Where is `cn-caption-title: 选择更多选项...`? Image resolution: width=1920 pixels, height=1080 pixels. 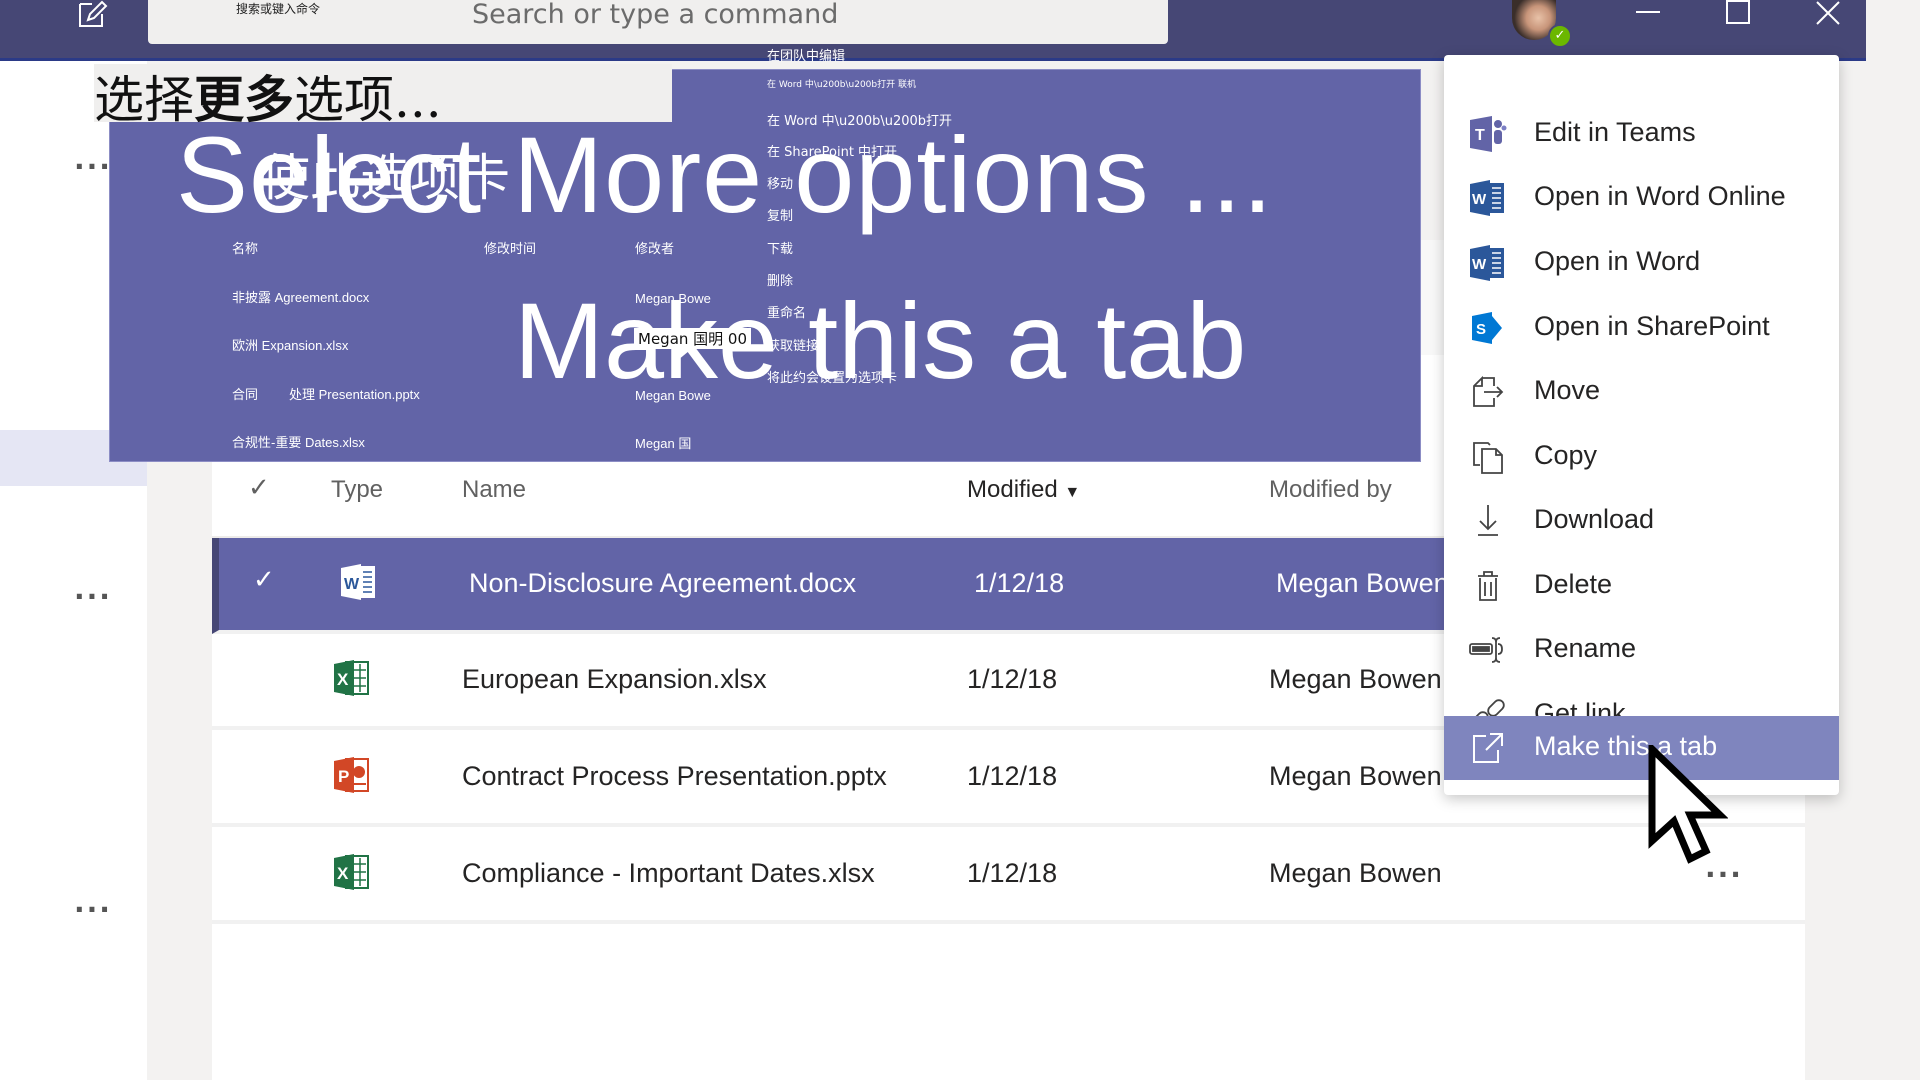
cn-caption-title: 选择更多选项... is located at coordinates (268, 96).